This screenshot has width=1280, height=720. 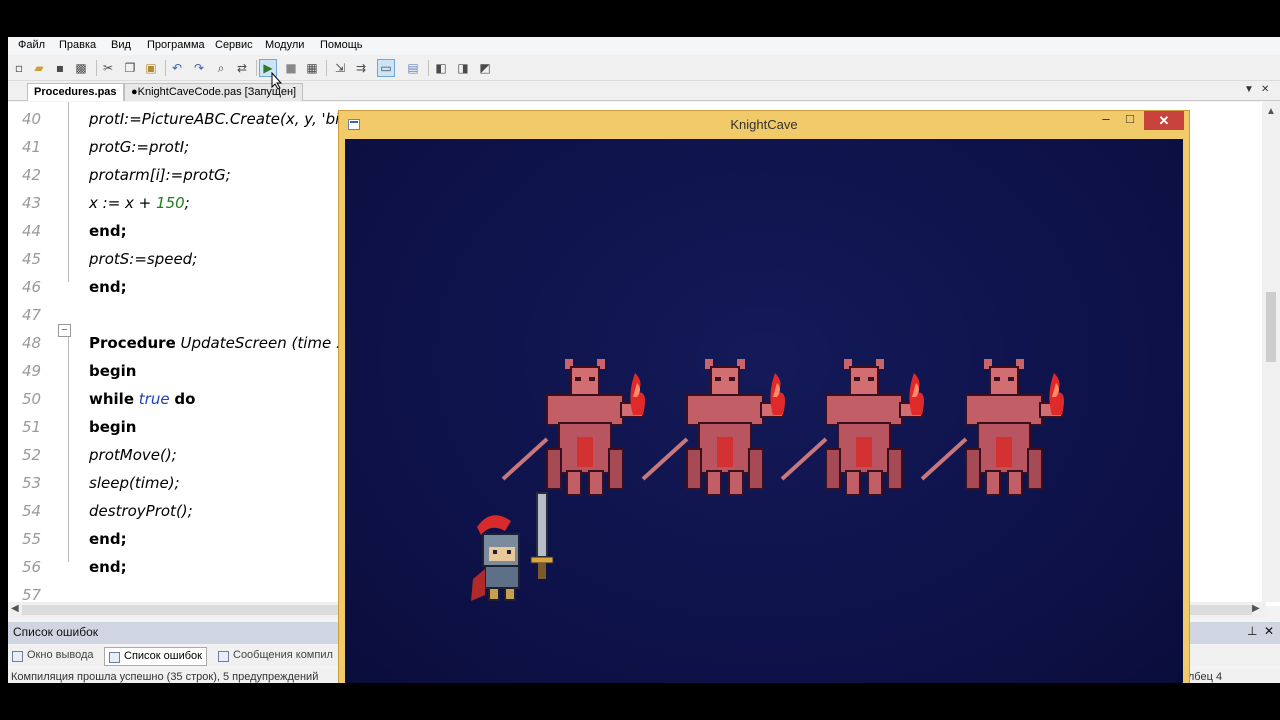 What do you see at coordinates (242, 68) in the screenshot?
I see `replace-icon: ⇄` at bounding box center [242, 68].